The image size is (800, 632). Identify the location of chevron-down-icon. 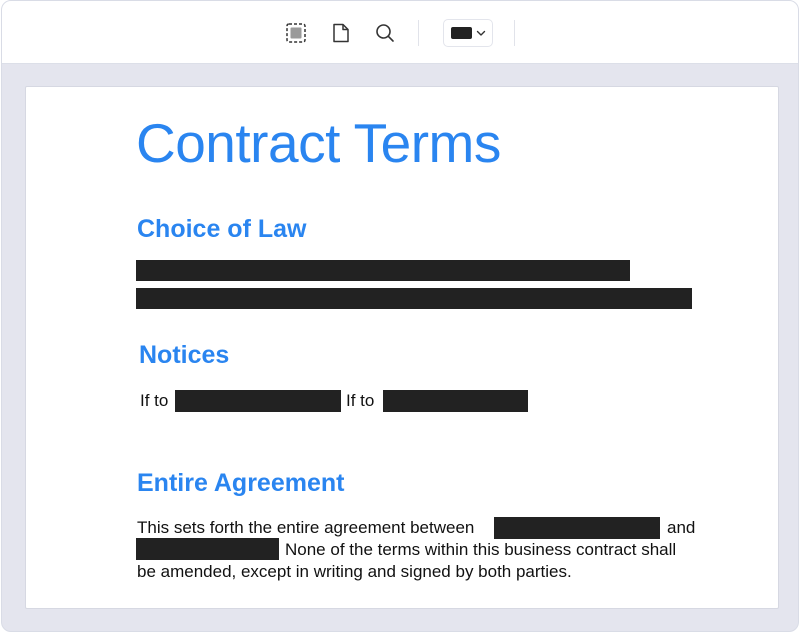
(480, 33).